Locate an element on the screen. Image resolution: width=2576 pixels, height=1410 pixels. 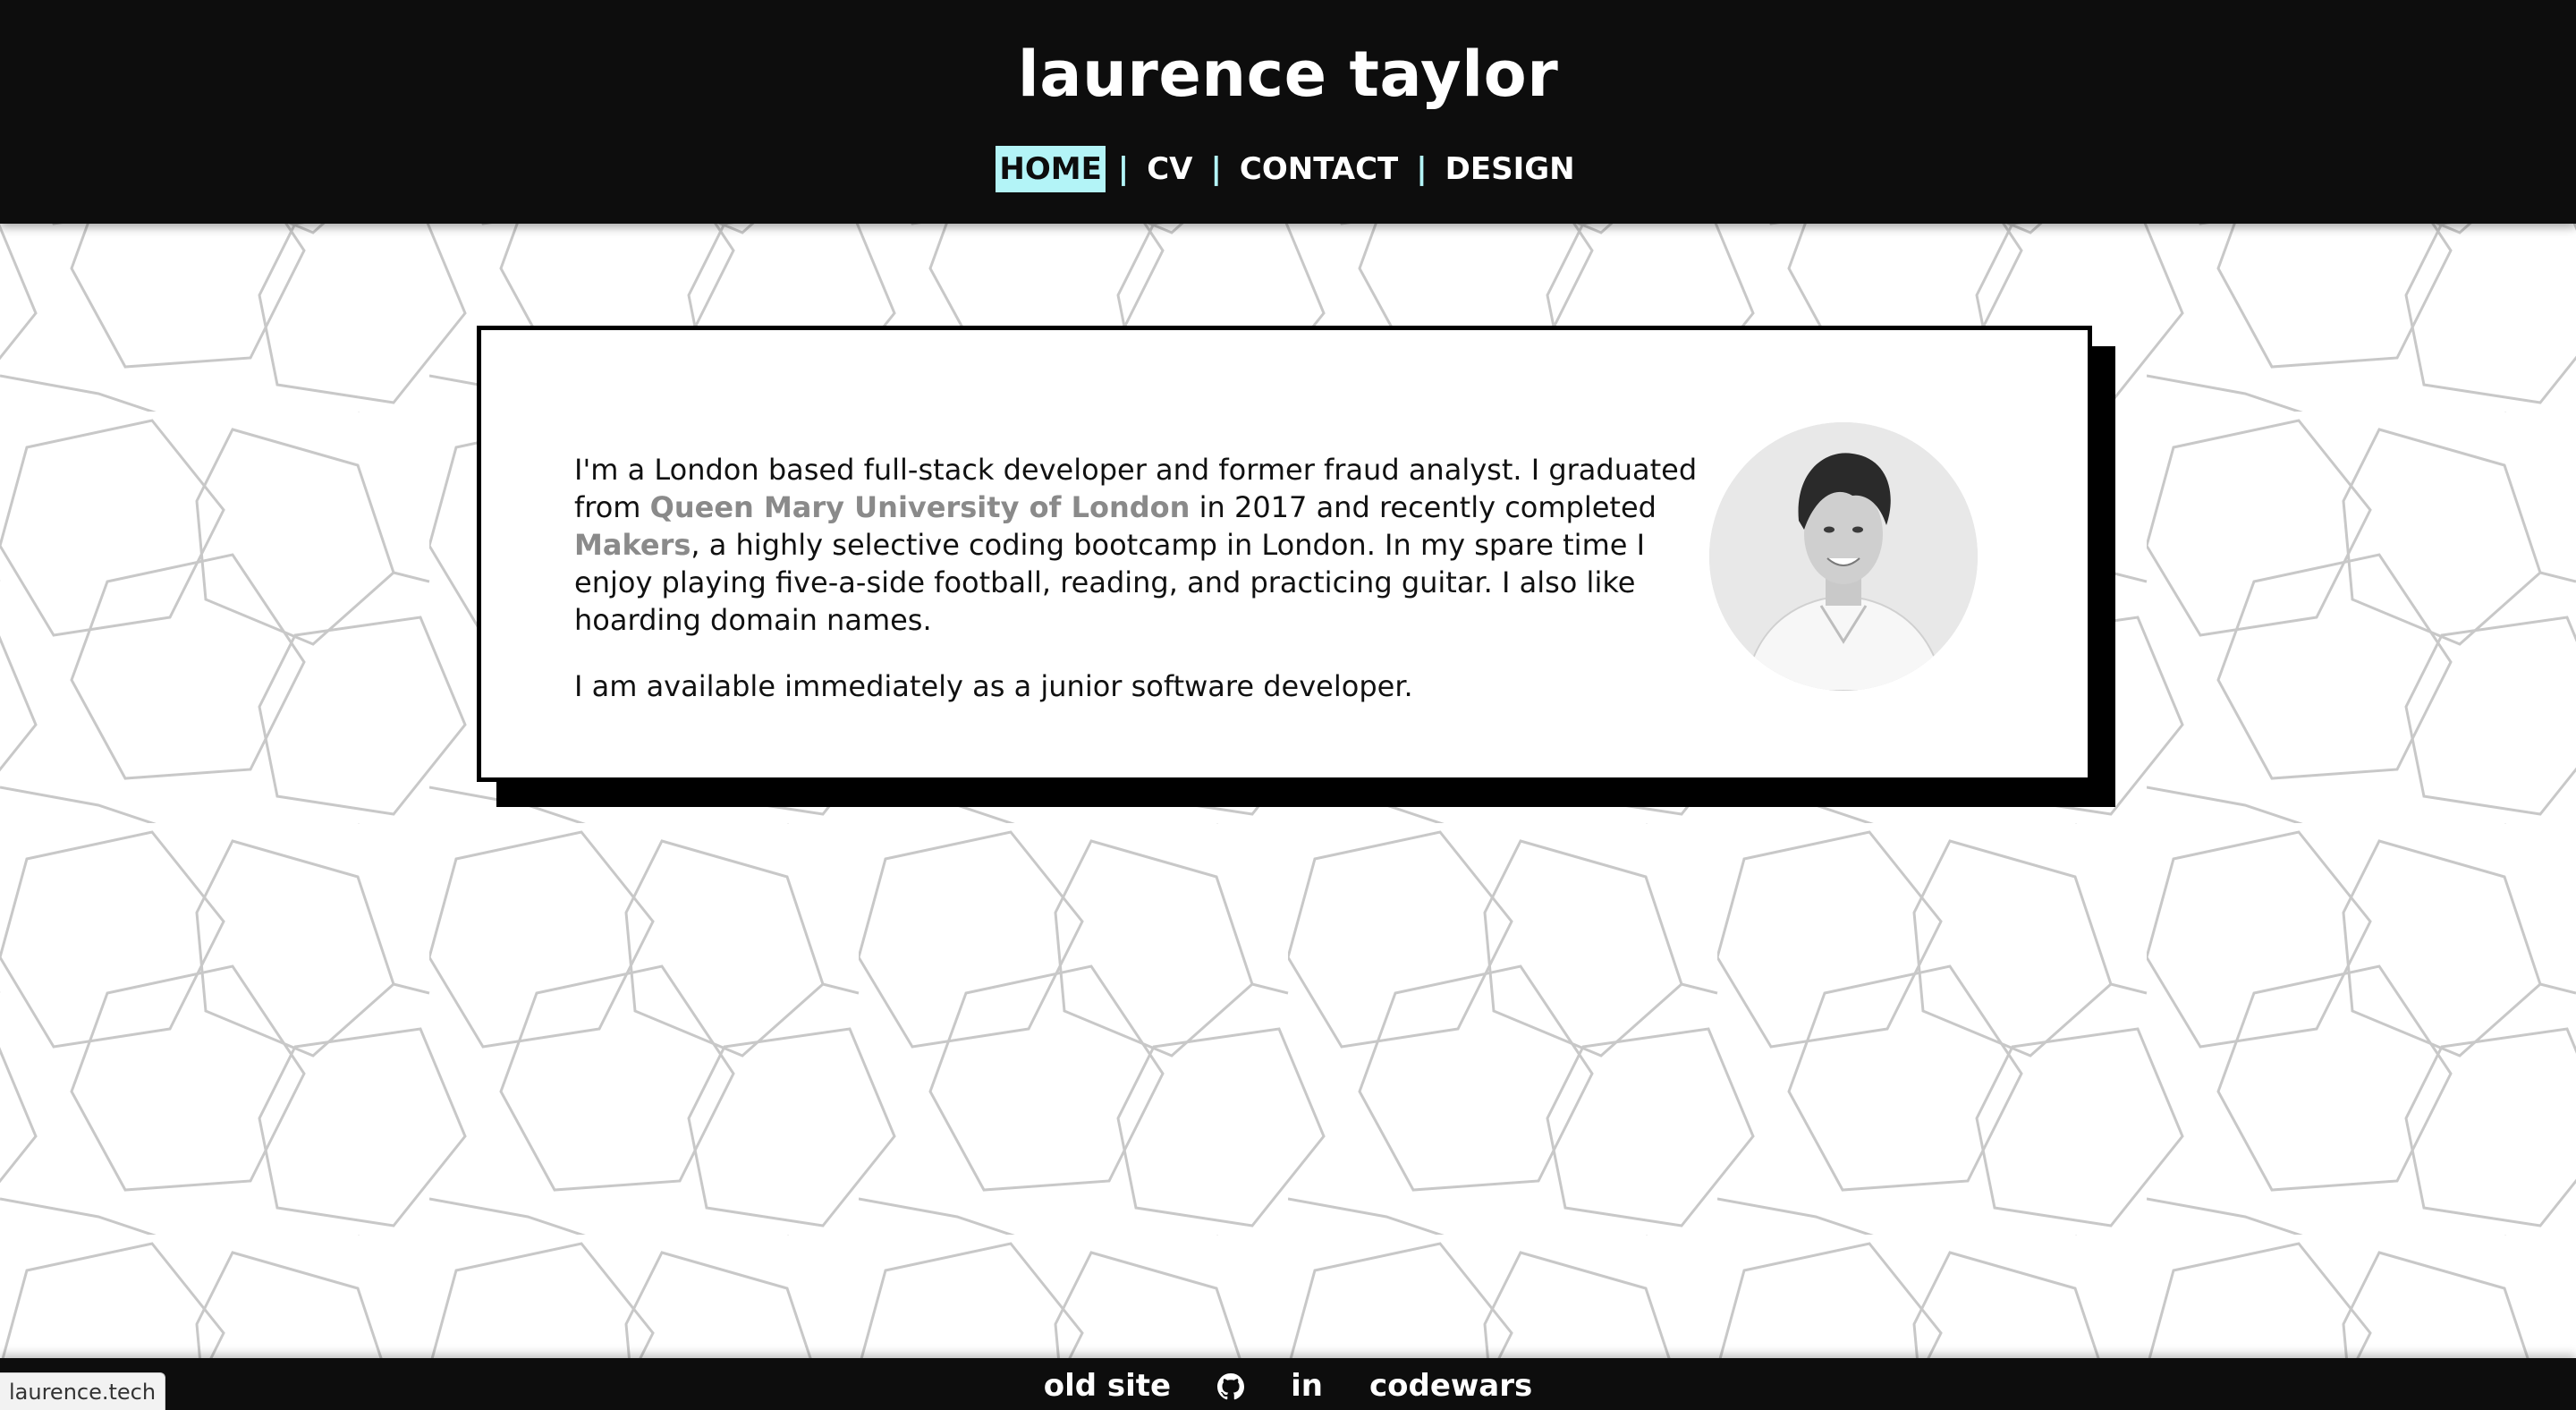
footer-links: old site in codewars is located at coordinates (1288, 1384).